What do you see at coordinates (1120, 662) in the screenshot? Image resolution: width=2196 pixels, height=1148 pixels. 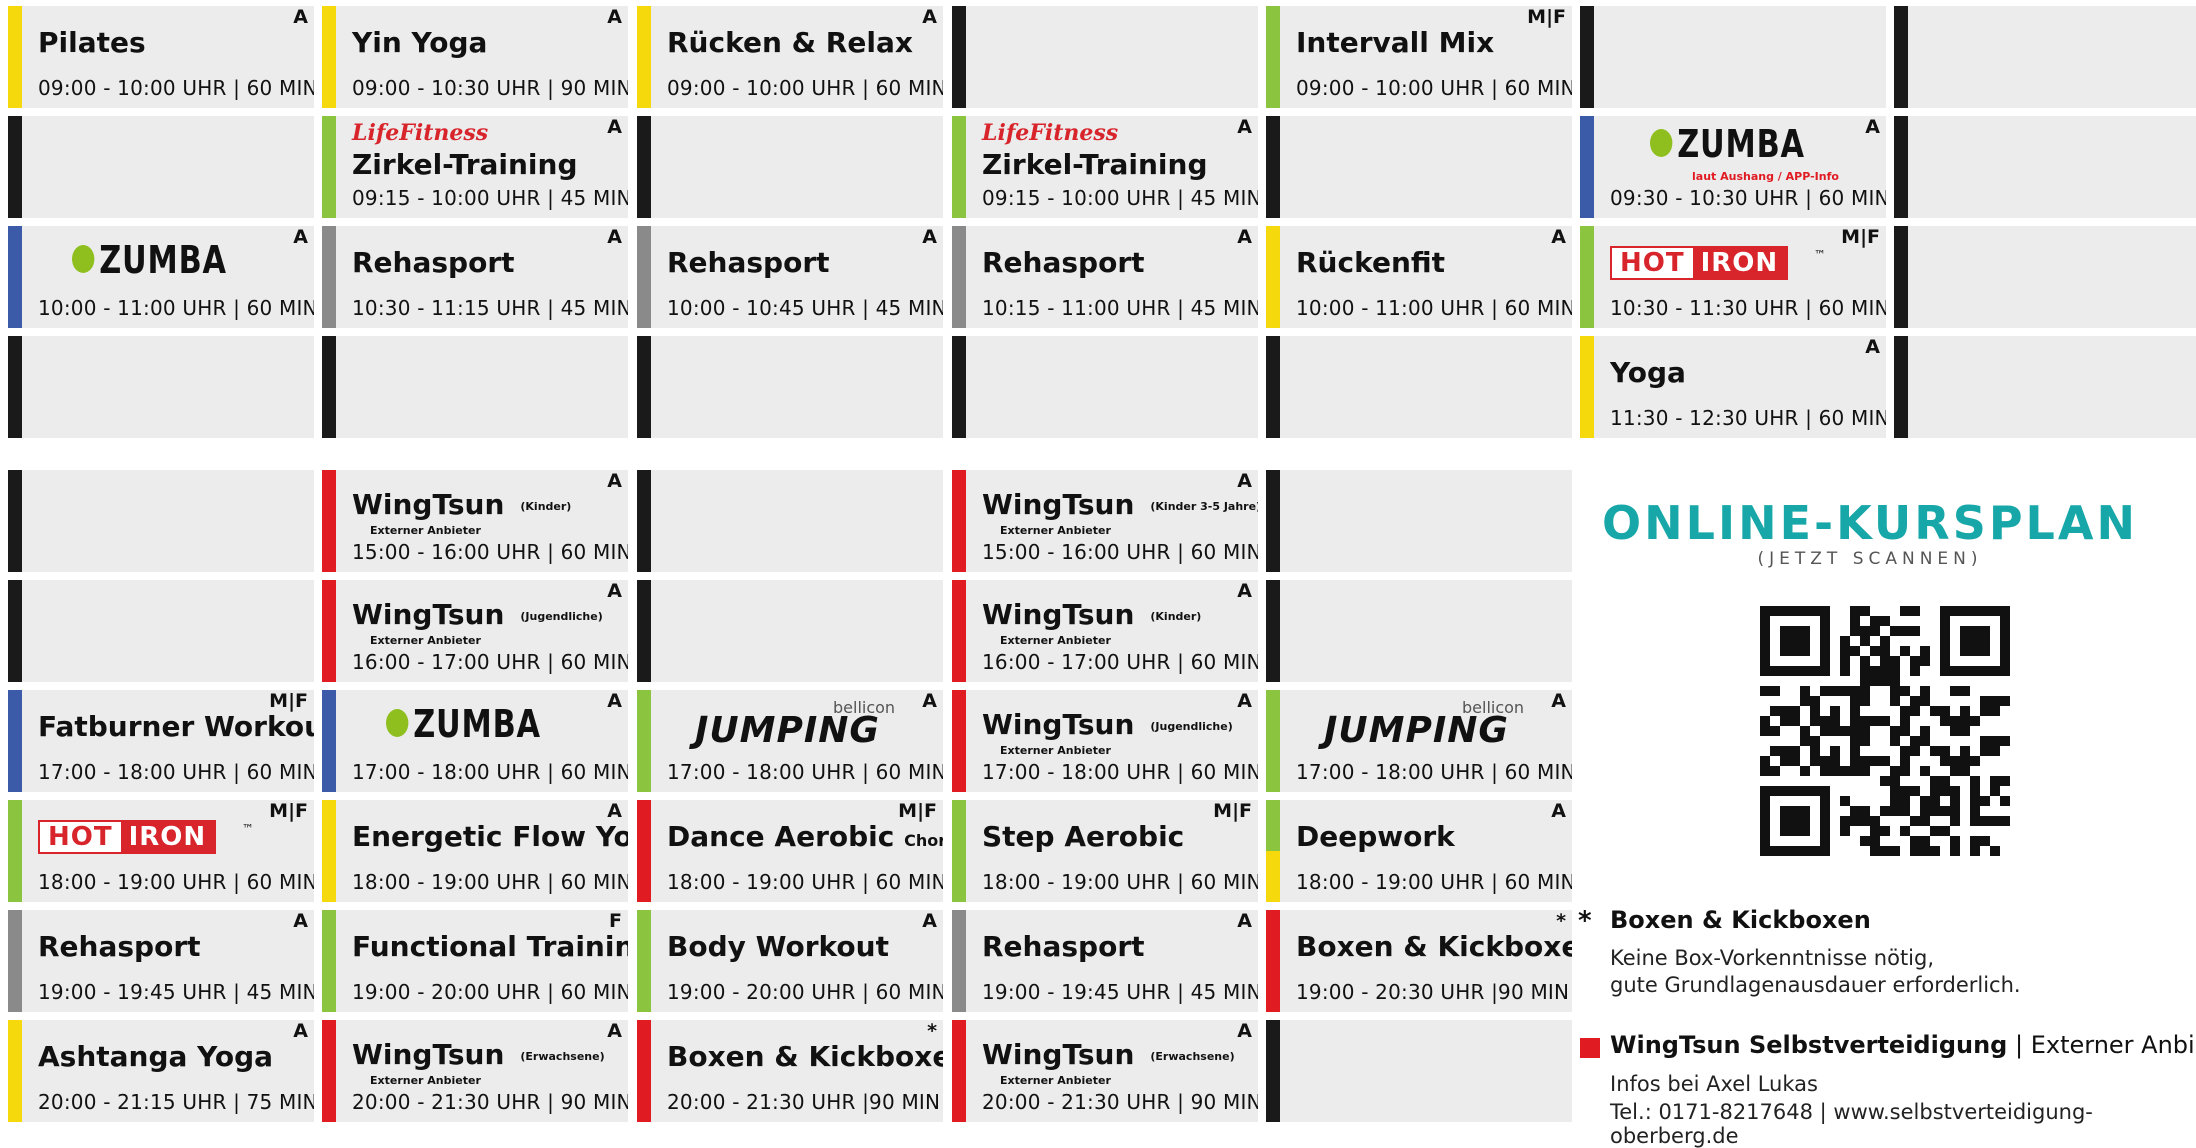 I see `course-time: 16:00 - 17:00 UHR | 60 MIN` at bounding box center [1120, 662].